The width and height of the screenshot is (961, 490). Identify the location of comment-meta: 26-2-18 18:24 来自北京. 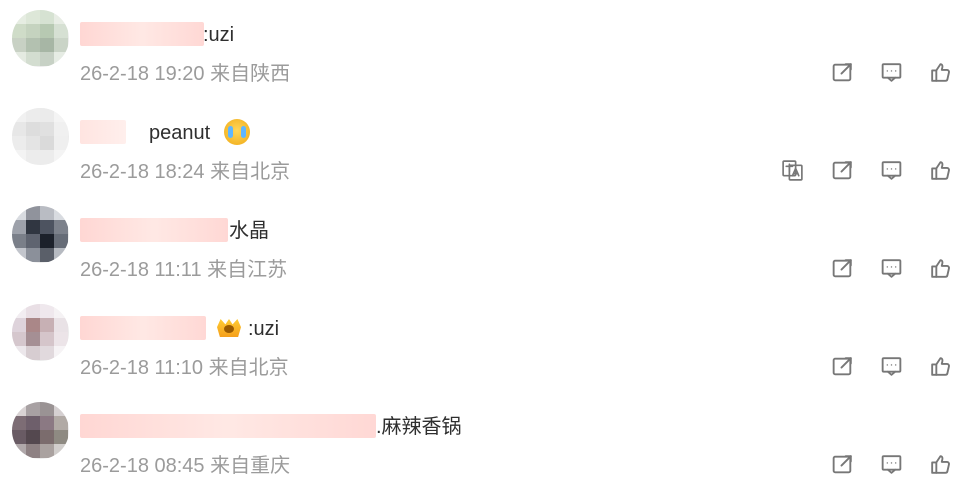
(185, 172).